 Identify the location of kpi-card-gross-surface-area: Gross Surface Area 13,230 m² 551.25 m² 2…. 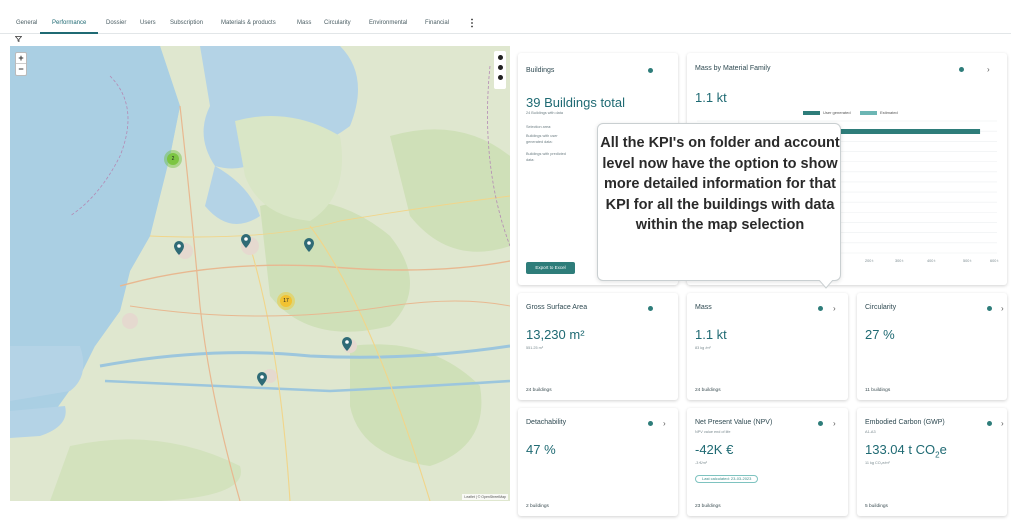
(598, 346).